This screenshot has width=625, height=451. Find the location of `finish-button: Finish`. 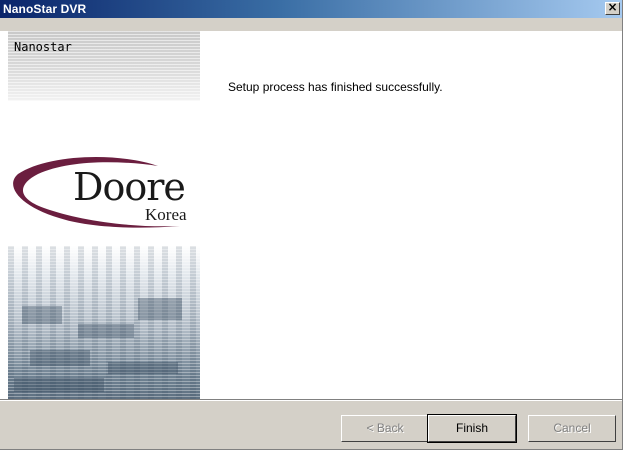

finish-button: Finish is located at coordinates (472, 428).